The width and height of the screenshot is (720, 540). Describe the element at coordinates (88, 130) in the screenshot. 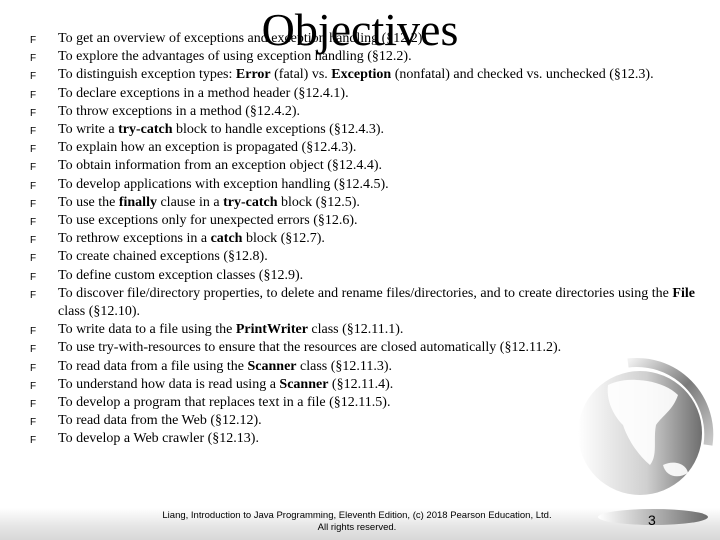

I see `text-run: To write a` at that location.